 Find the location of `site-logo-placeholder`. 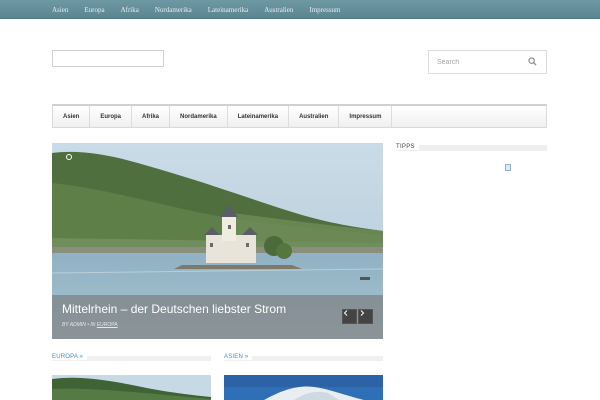

site-logo-placeholder is located at coordinates (108, 58).